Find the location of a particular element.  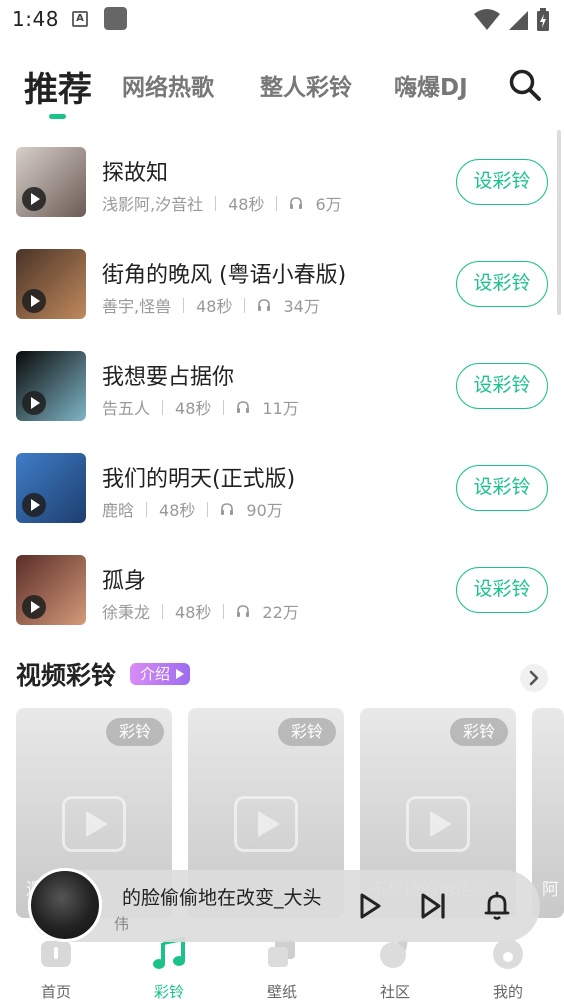

song-plays: 34万 is located at coordinates (301, 306).